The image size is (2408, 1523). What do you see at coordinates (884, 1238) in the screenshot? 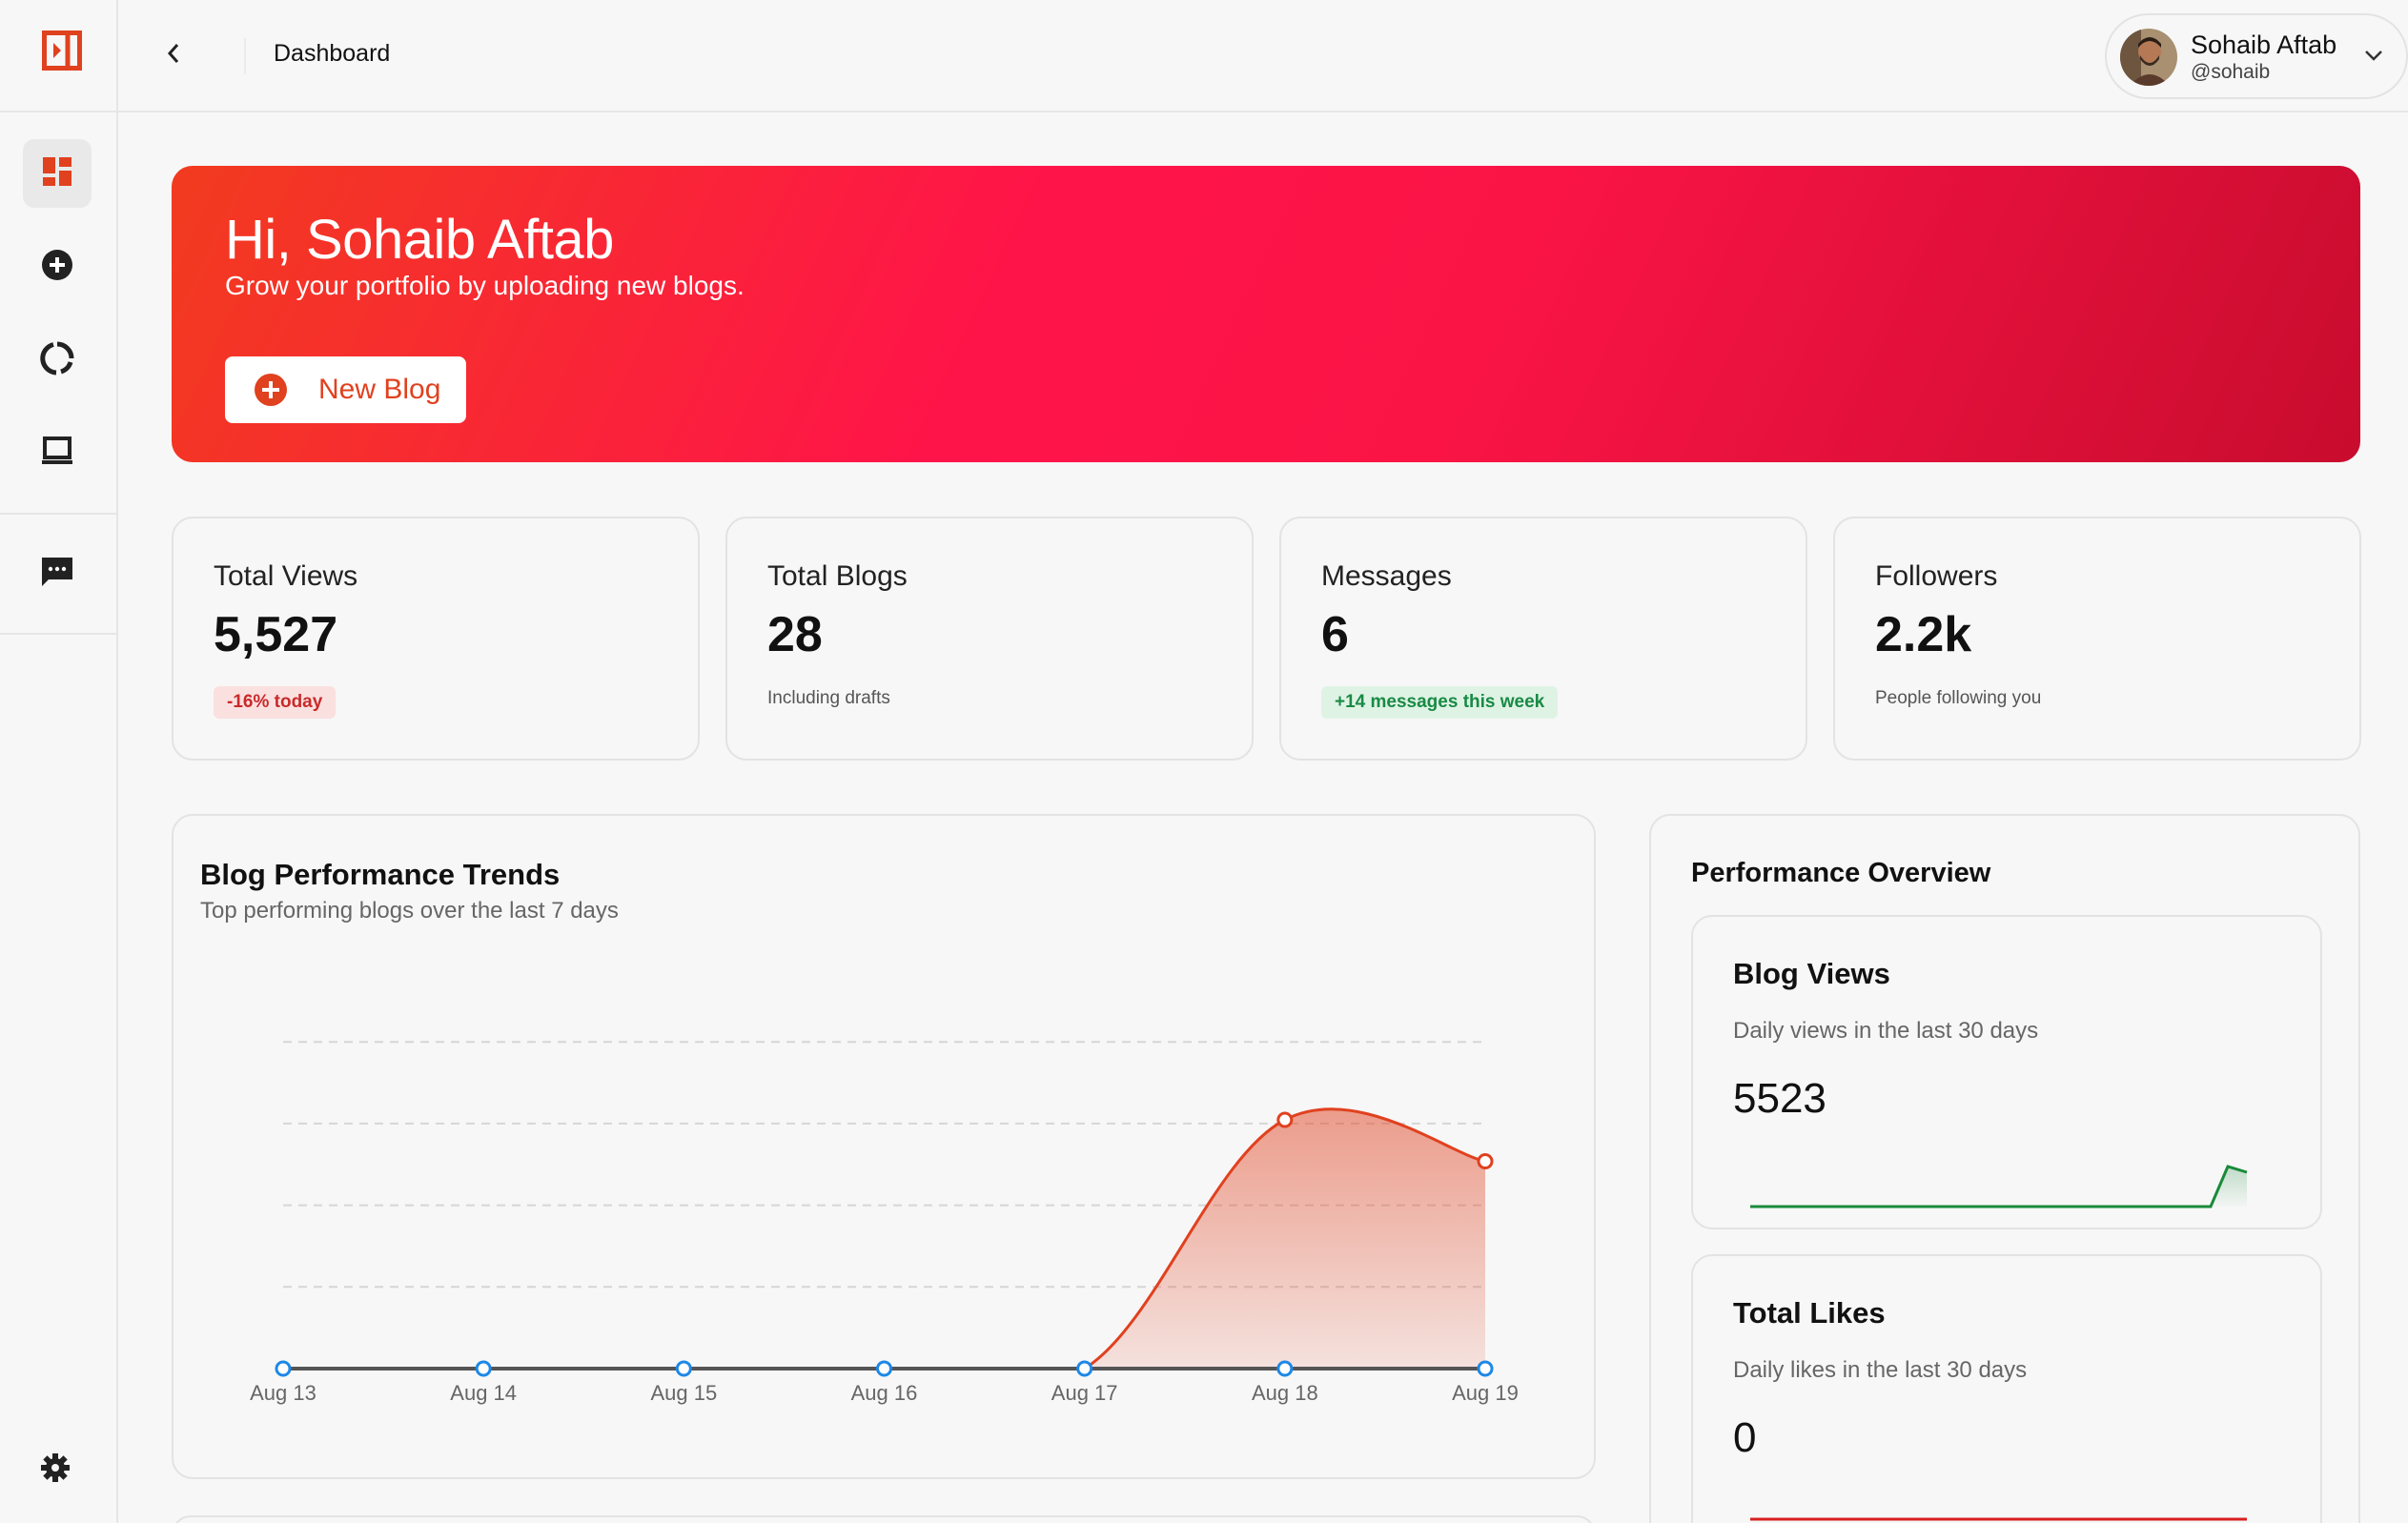
I see `series-area` at bounding box center [884, 1238].